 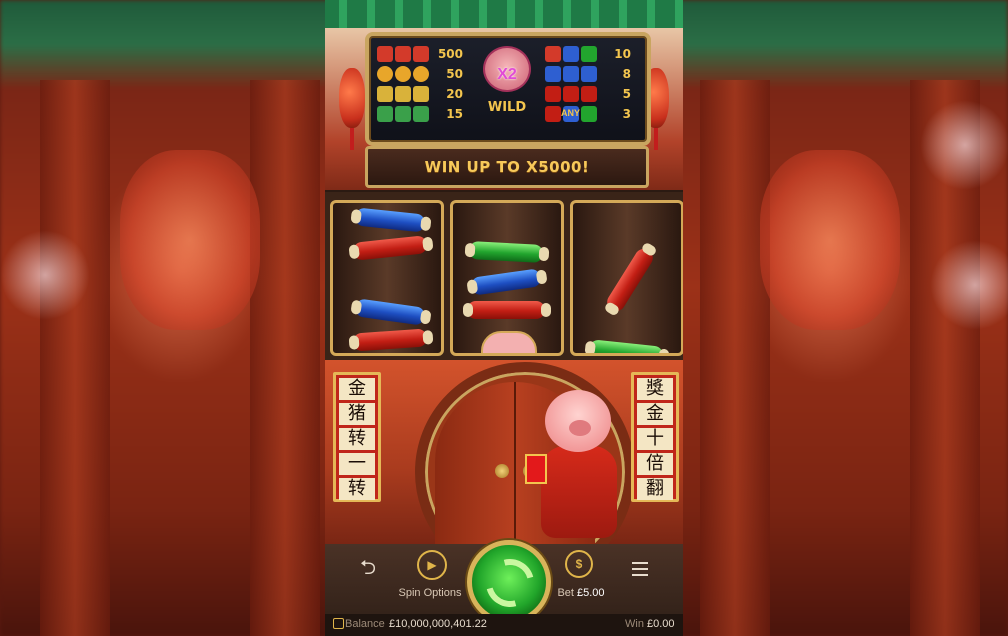 What do you see at coordinates (365, 624) in the screenshot?
I see `balance-label: Balance` at bounding box center [365, 624].